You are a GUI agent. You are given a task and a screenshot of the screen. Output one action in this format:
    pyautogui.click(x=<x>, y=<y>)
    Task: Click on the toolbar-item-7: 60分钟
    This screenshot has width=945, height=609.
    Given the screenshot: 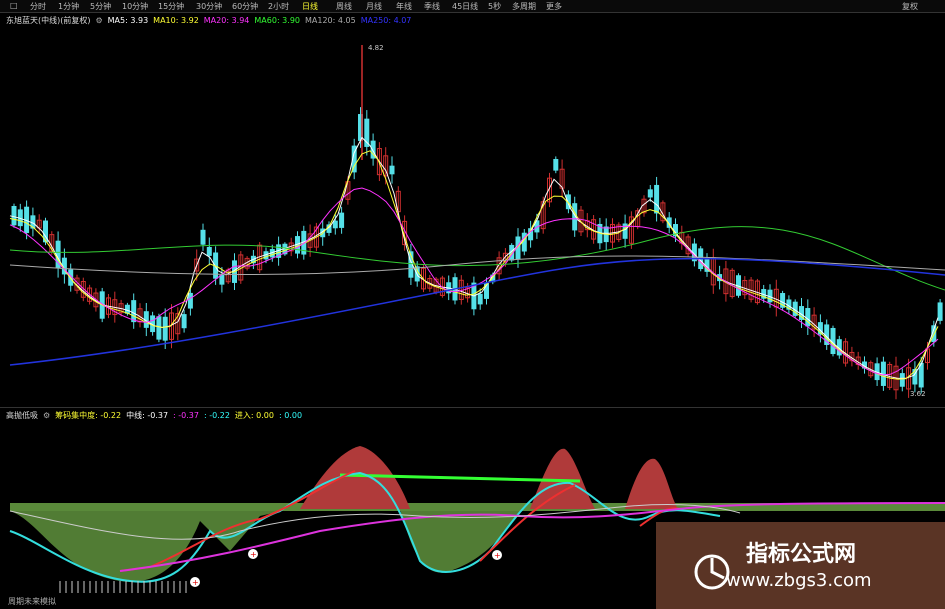 What is the action you would take?
    pyautogui.click(x=245, y=6)
    